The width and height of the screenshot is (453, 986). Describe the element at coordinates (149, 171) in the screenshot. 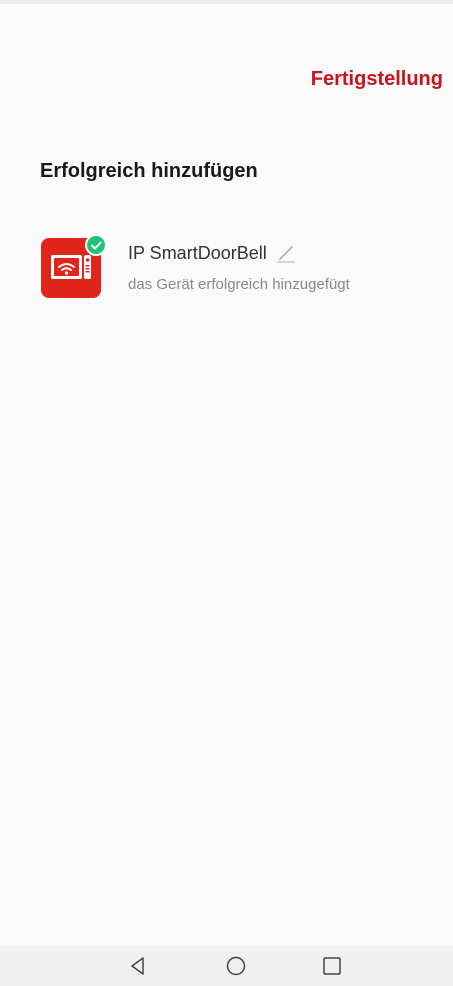

I see `page-title: Erfolgreich hinzufügen` at that location.